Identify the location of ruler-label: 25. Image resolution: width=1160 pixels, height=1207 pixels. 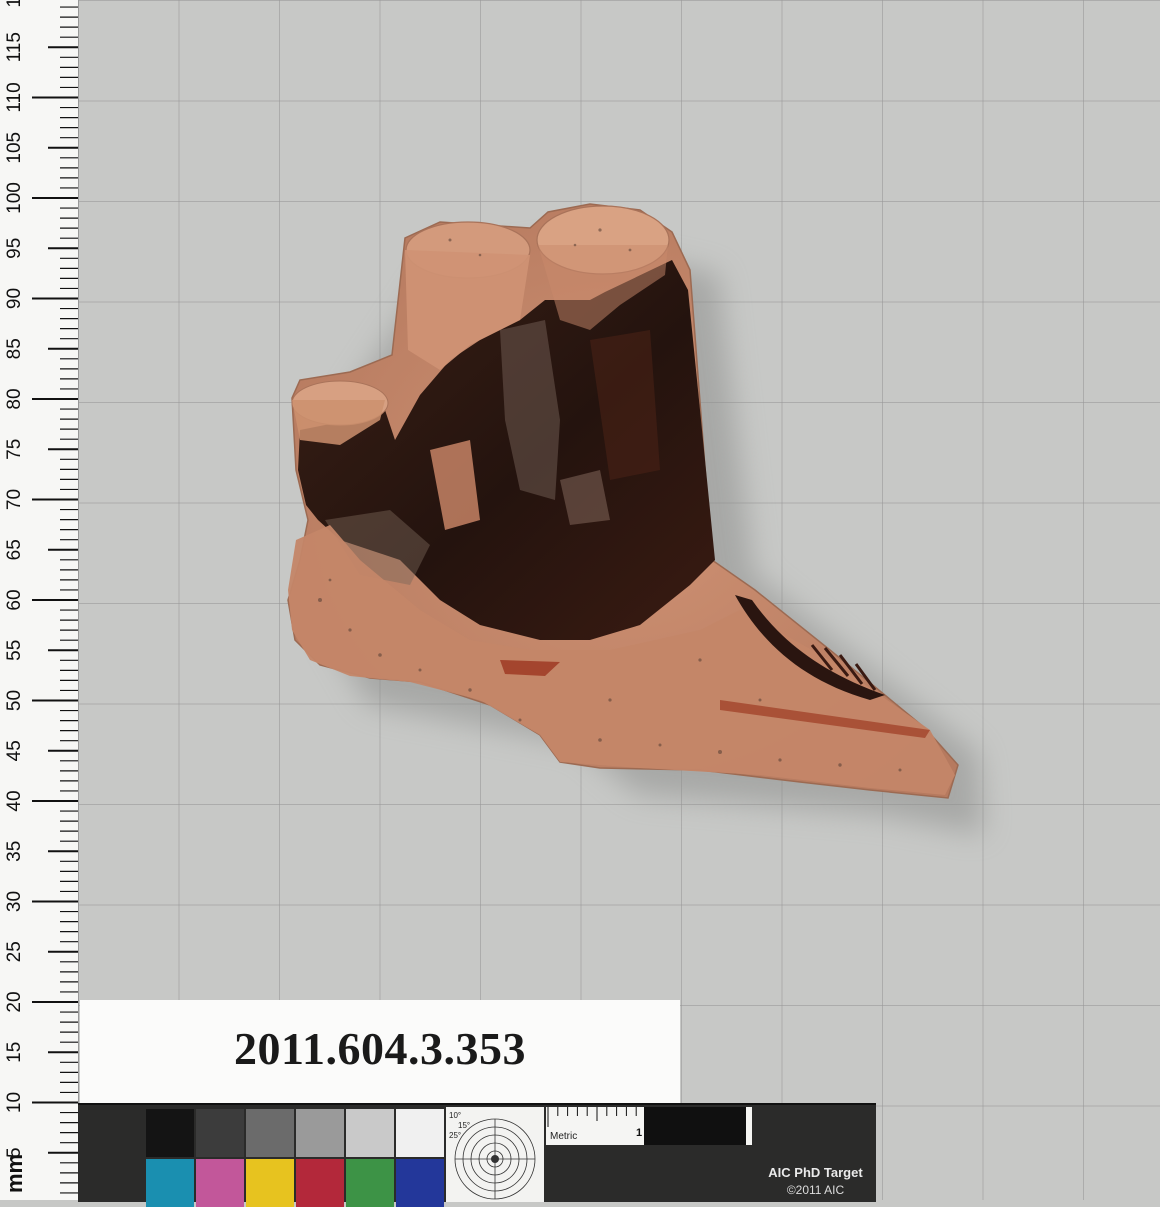
(14, 951).